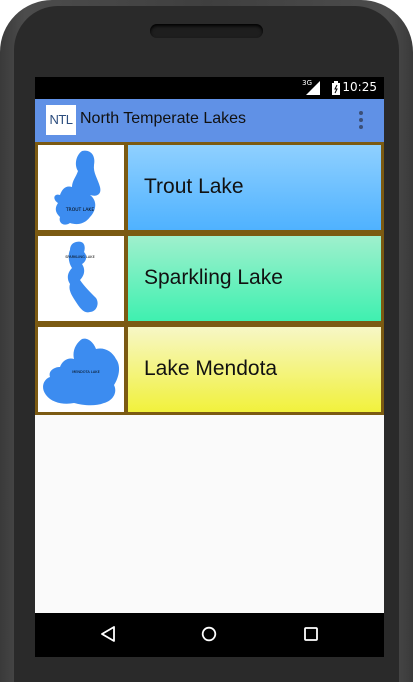 The image size is (413, 682). I want to click on lake-name: Sparkling Lake, so click(213, 277).